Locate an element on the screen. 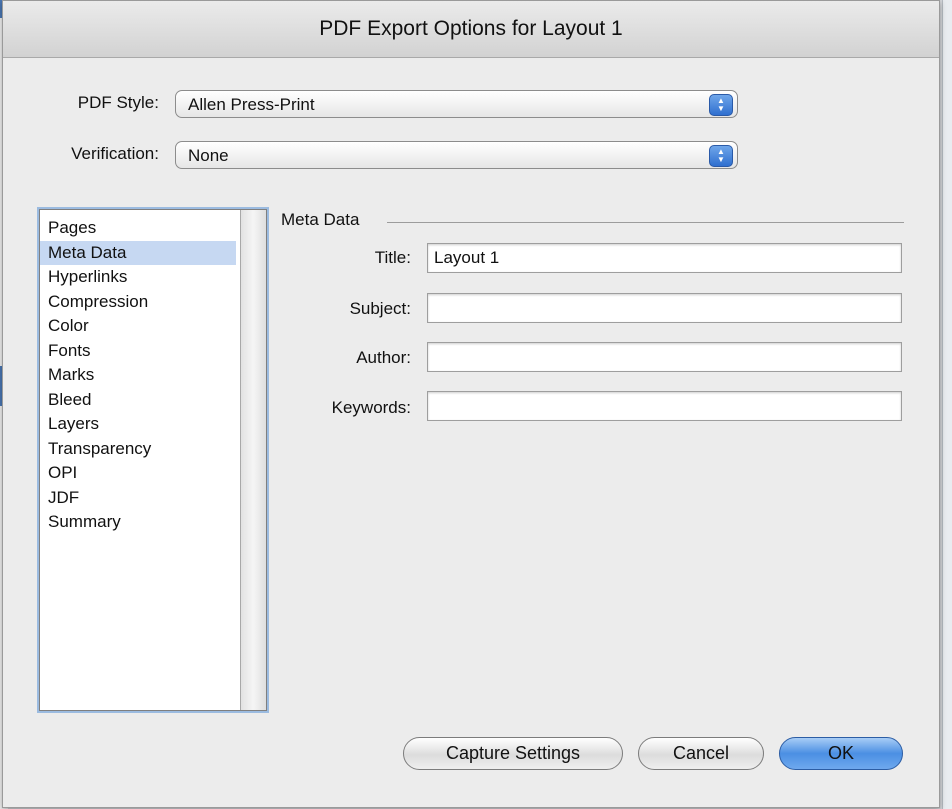 The width and height of the screenshot is (952, 809). pdf-style-label: PDF Style: is located at coordinates (118, 102).